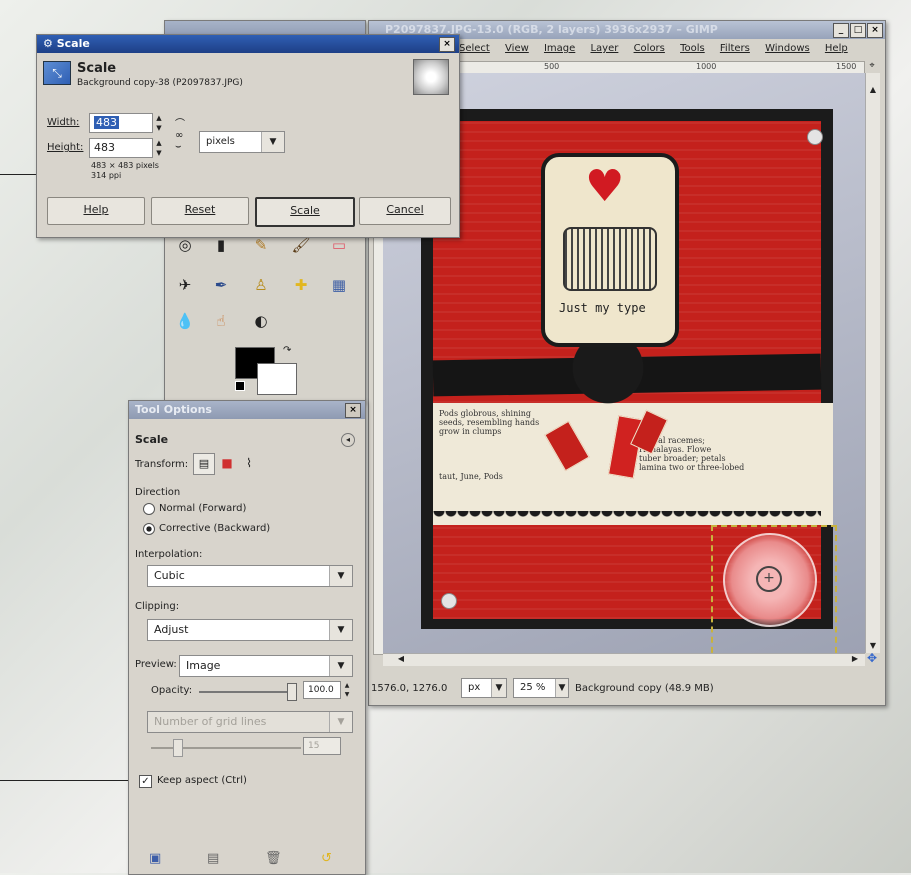 The width and height of the screenshot is (911, 875). I want to click on interpolation-select-value: Cubic, so click(169, 575).